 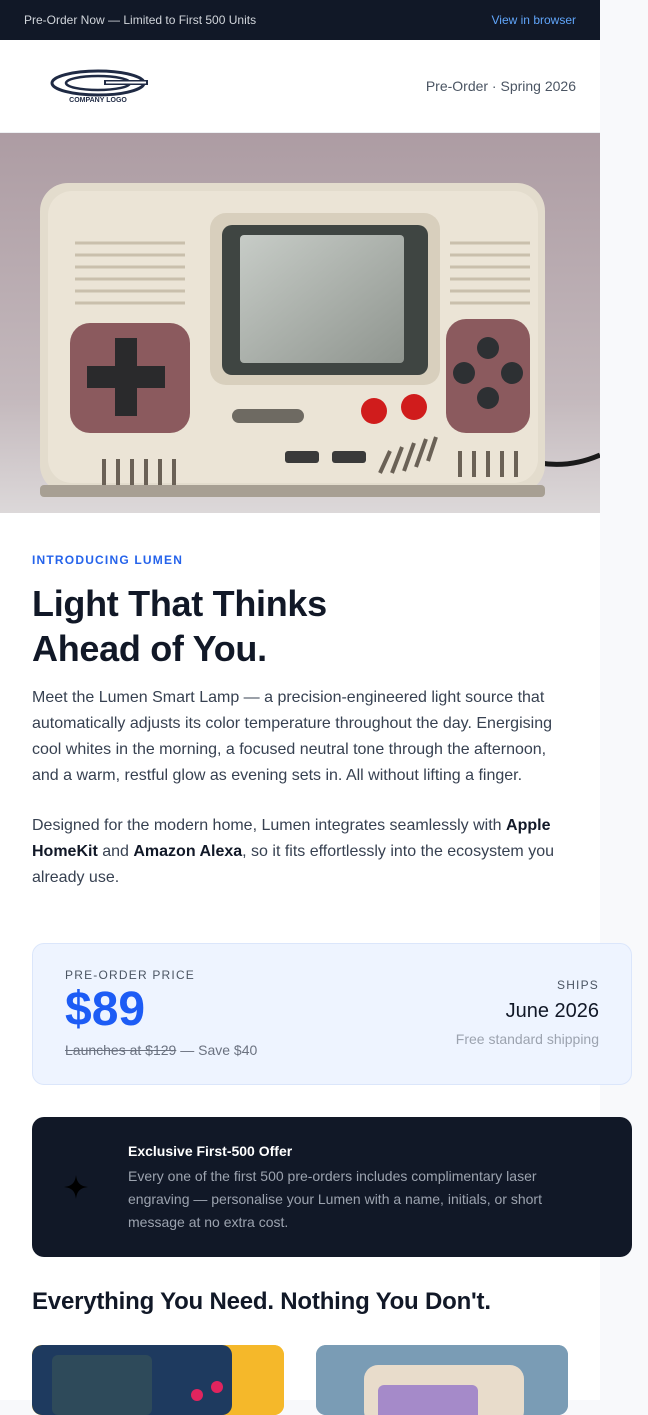 I want to click on headline: Light That Thinks Ahead of You., so click(x=300, y=626).